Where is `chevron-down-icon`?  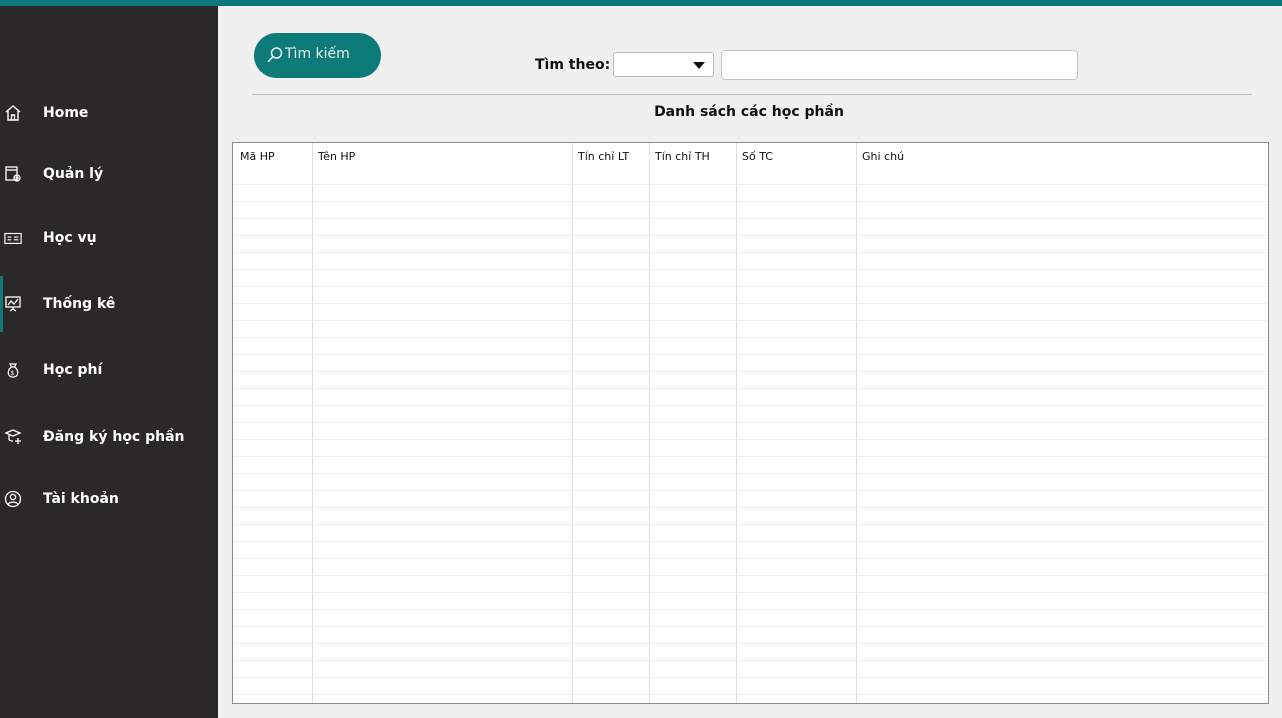
chevron-down-icon is located at coordinates (699, 65).